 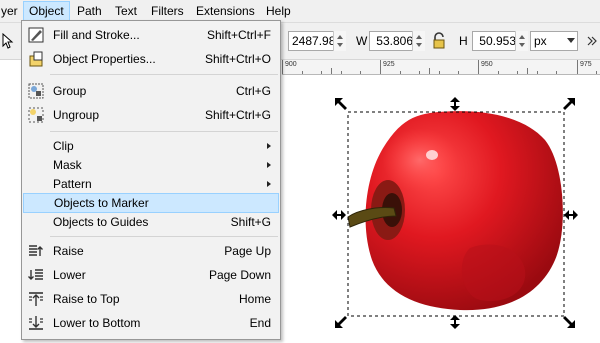 What do you see at coordinates (76, 115) in the screenshot?
I see `menu-item-label: Ungroup` at bounding box center [76, 115].